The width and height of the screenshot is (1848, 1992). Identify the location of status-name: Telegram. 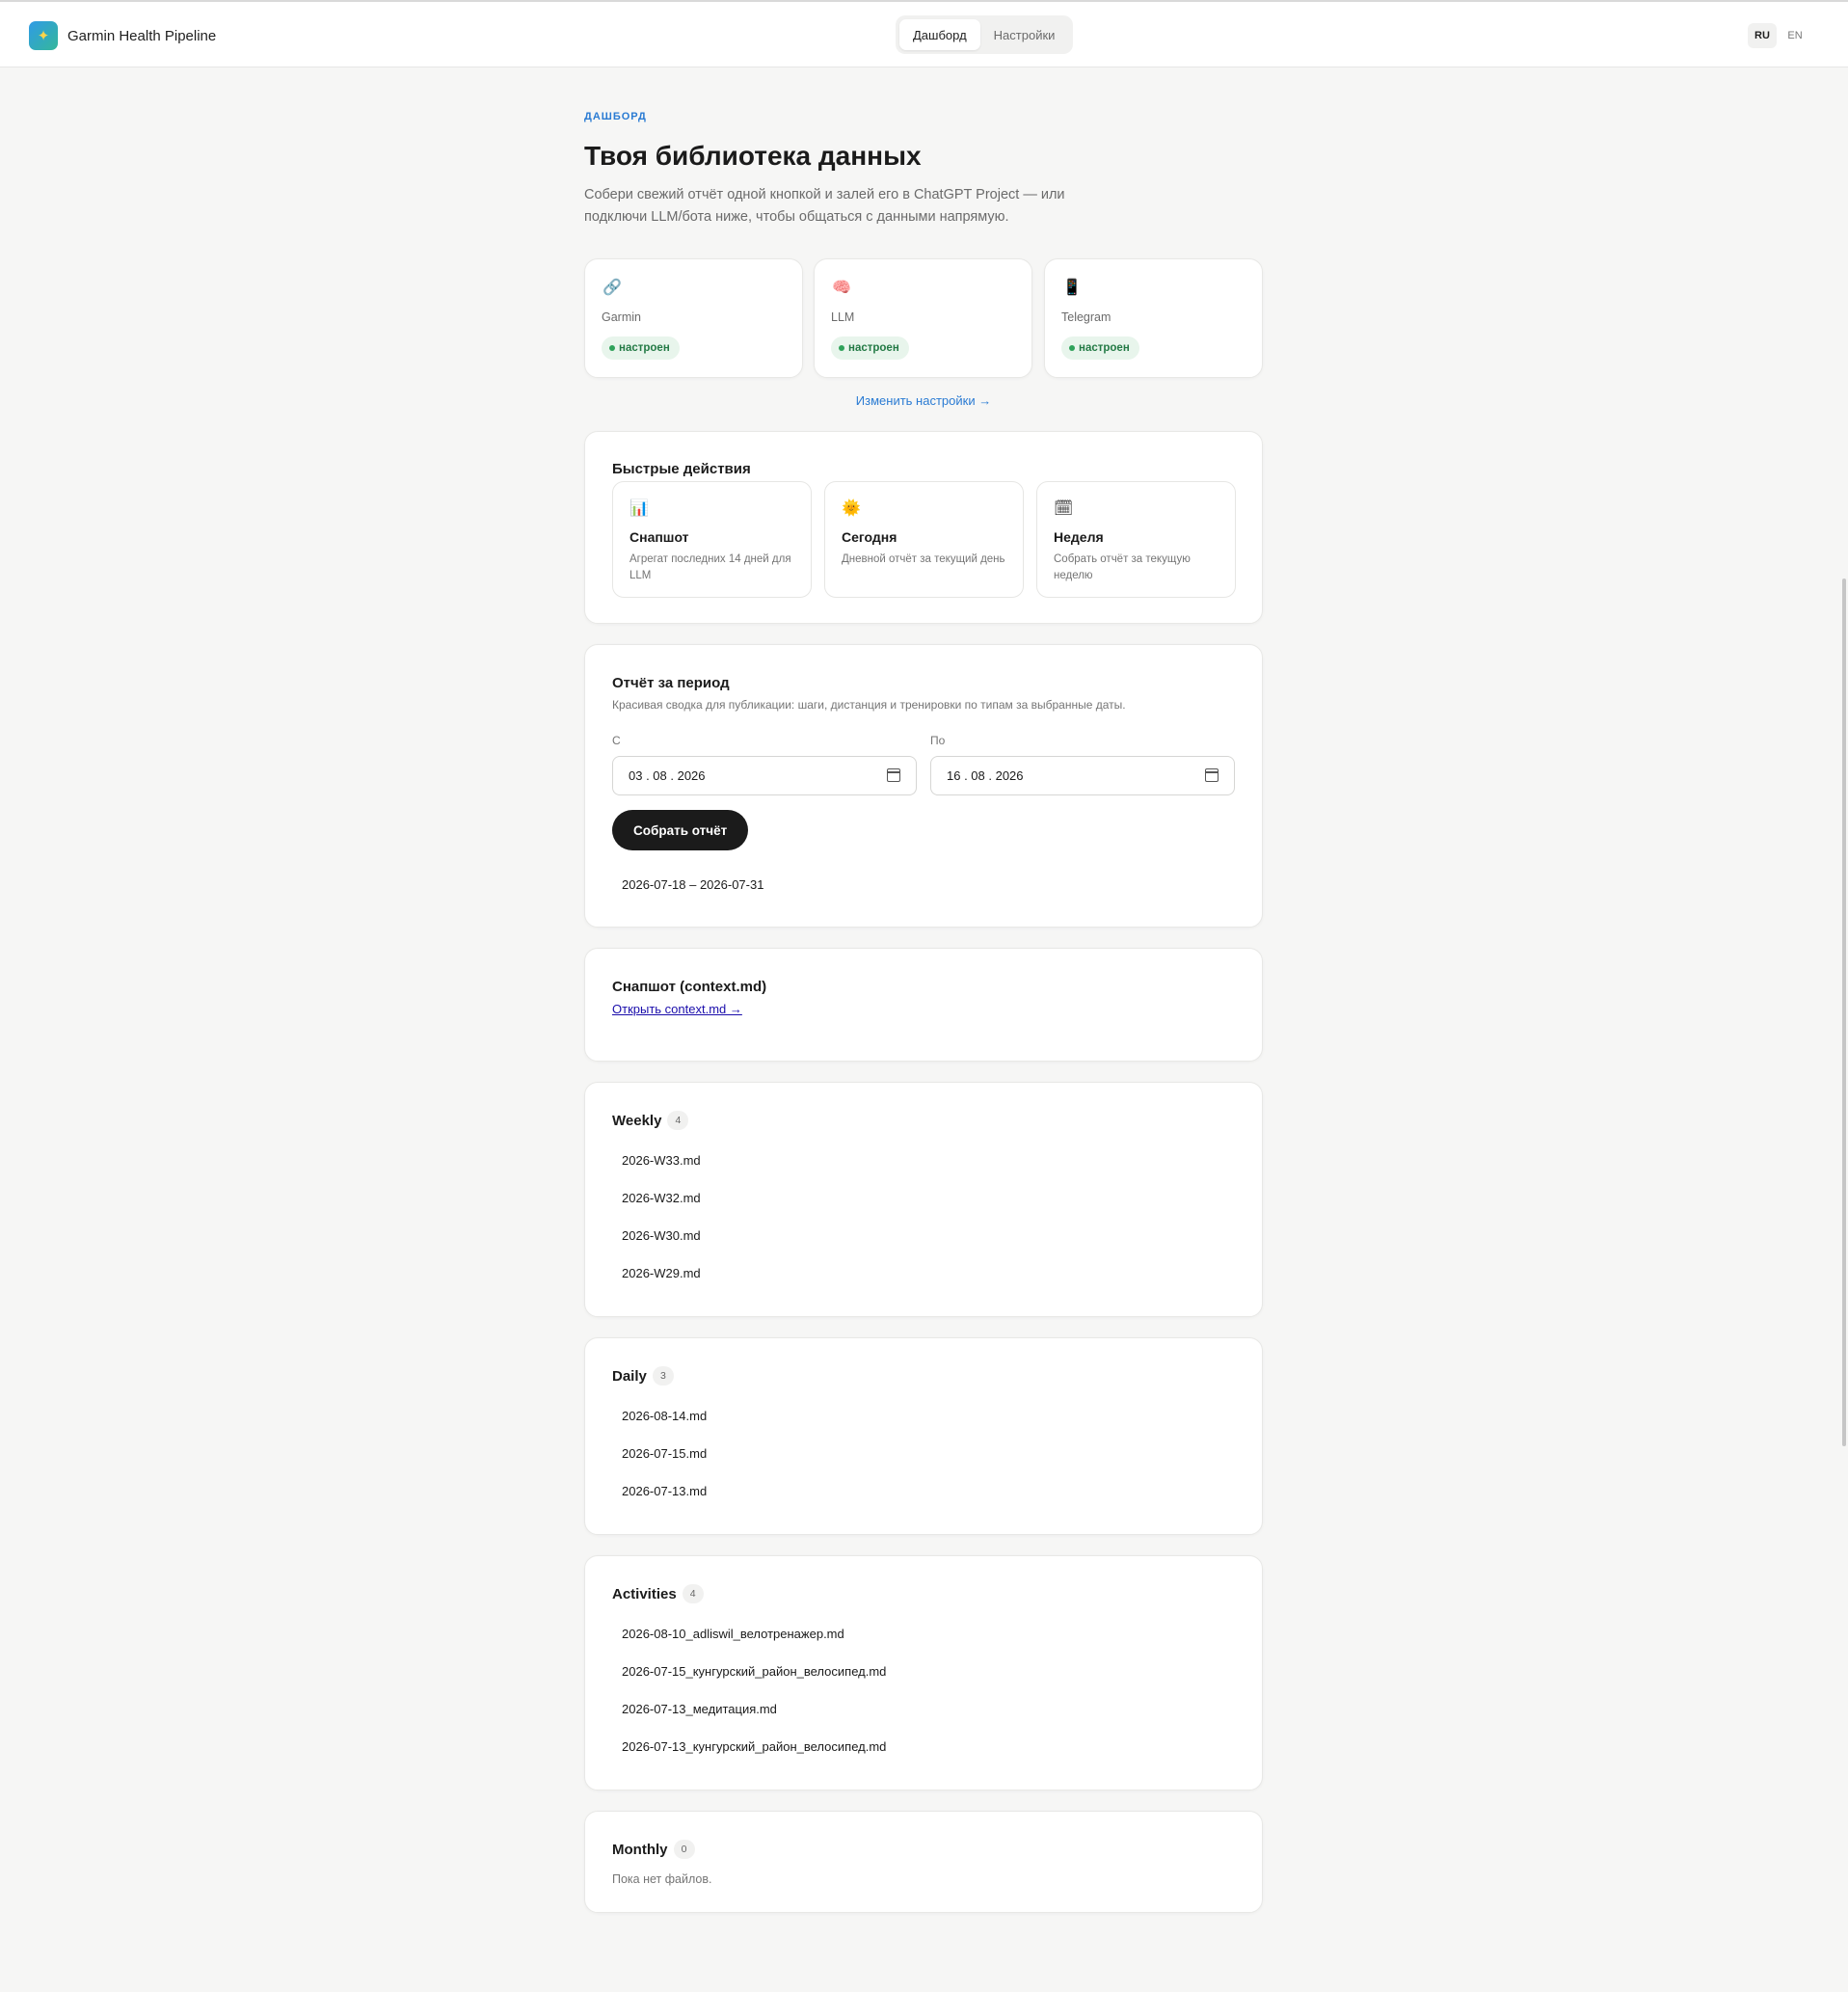
(1086, 317).